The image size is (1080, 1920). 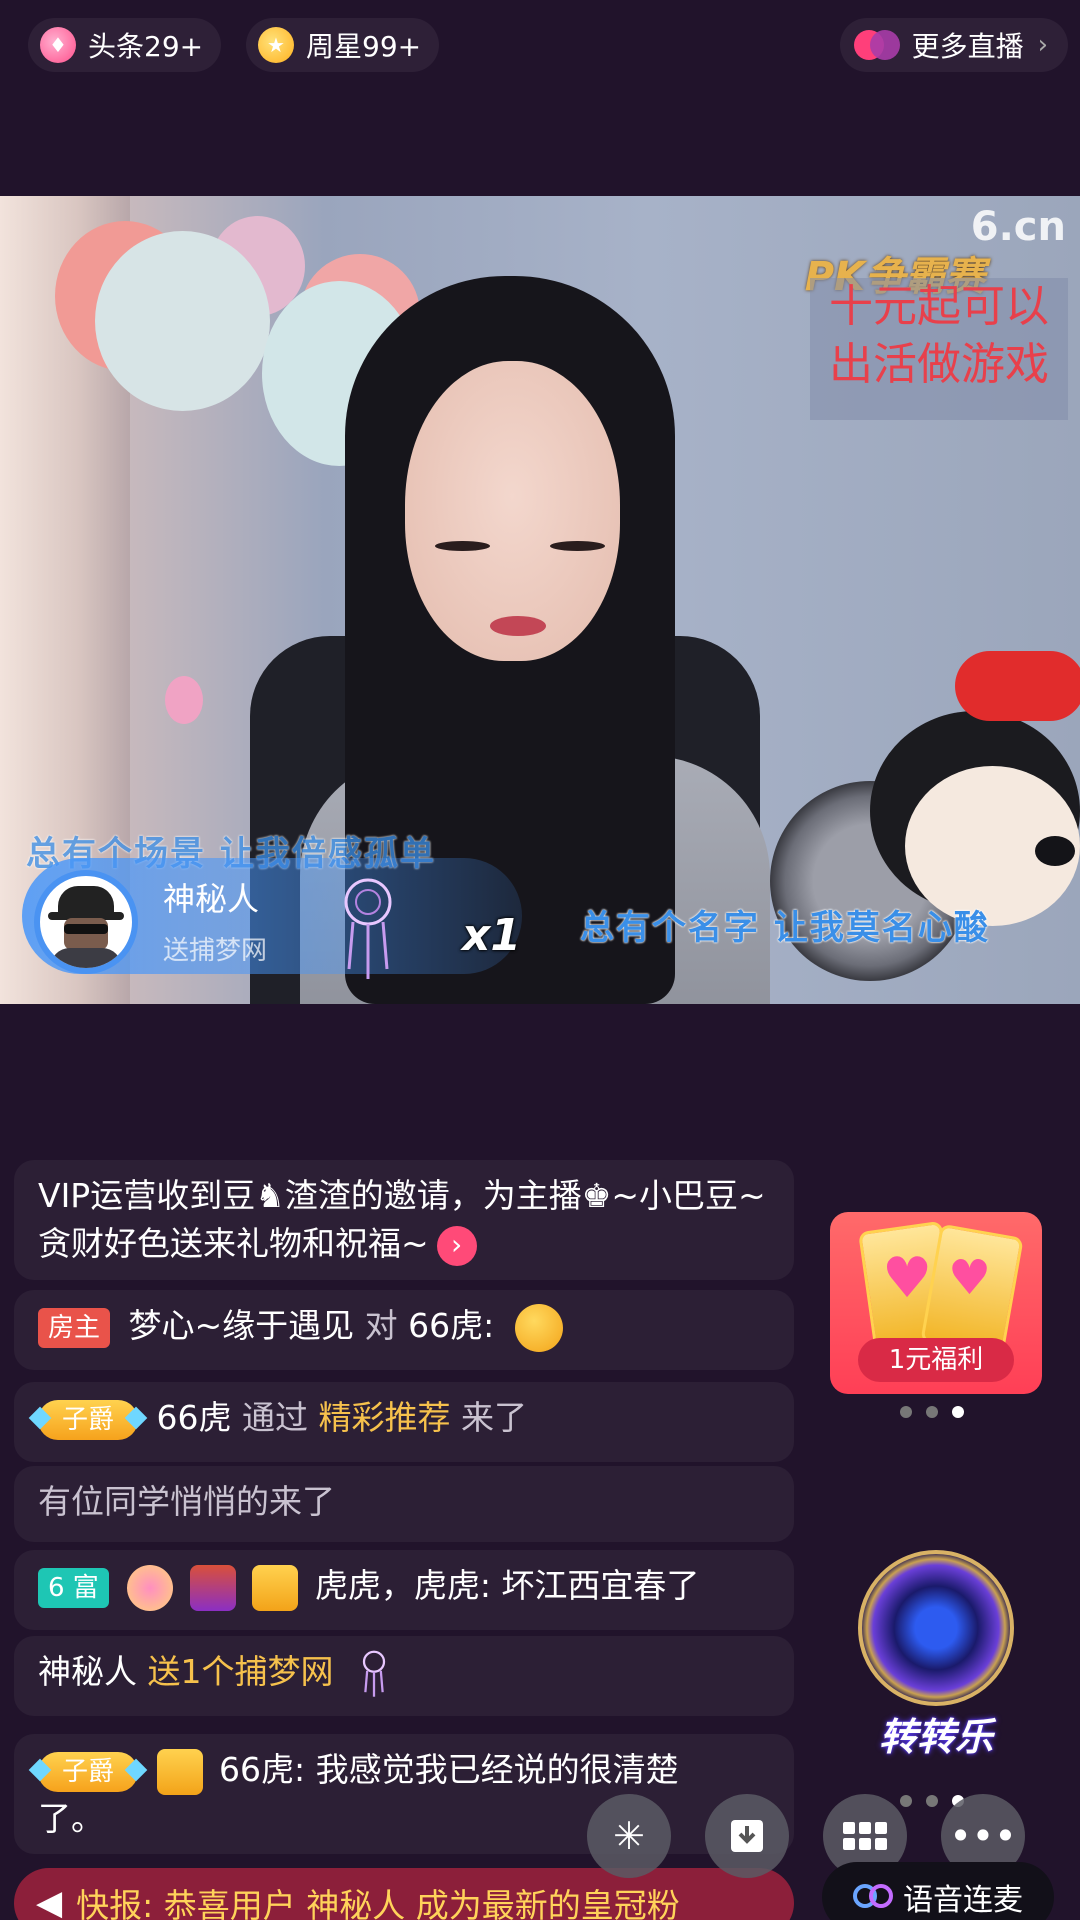 What do you see at coordinates (242, 1325) in the screenshot?
I see `chat-username: 梦心~缘于遇见` at bounding box center [242, 1325].